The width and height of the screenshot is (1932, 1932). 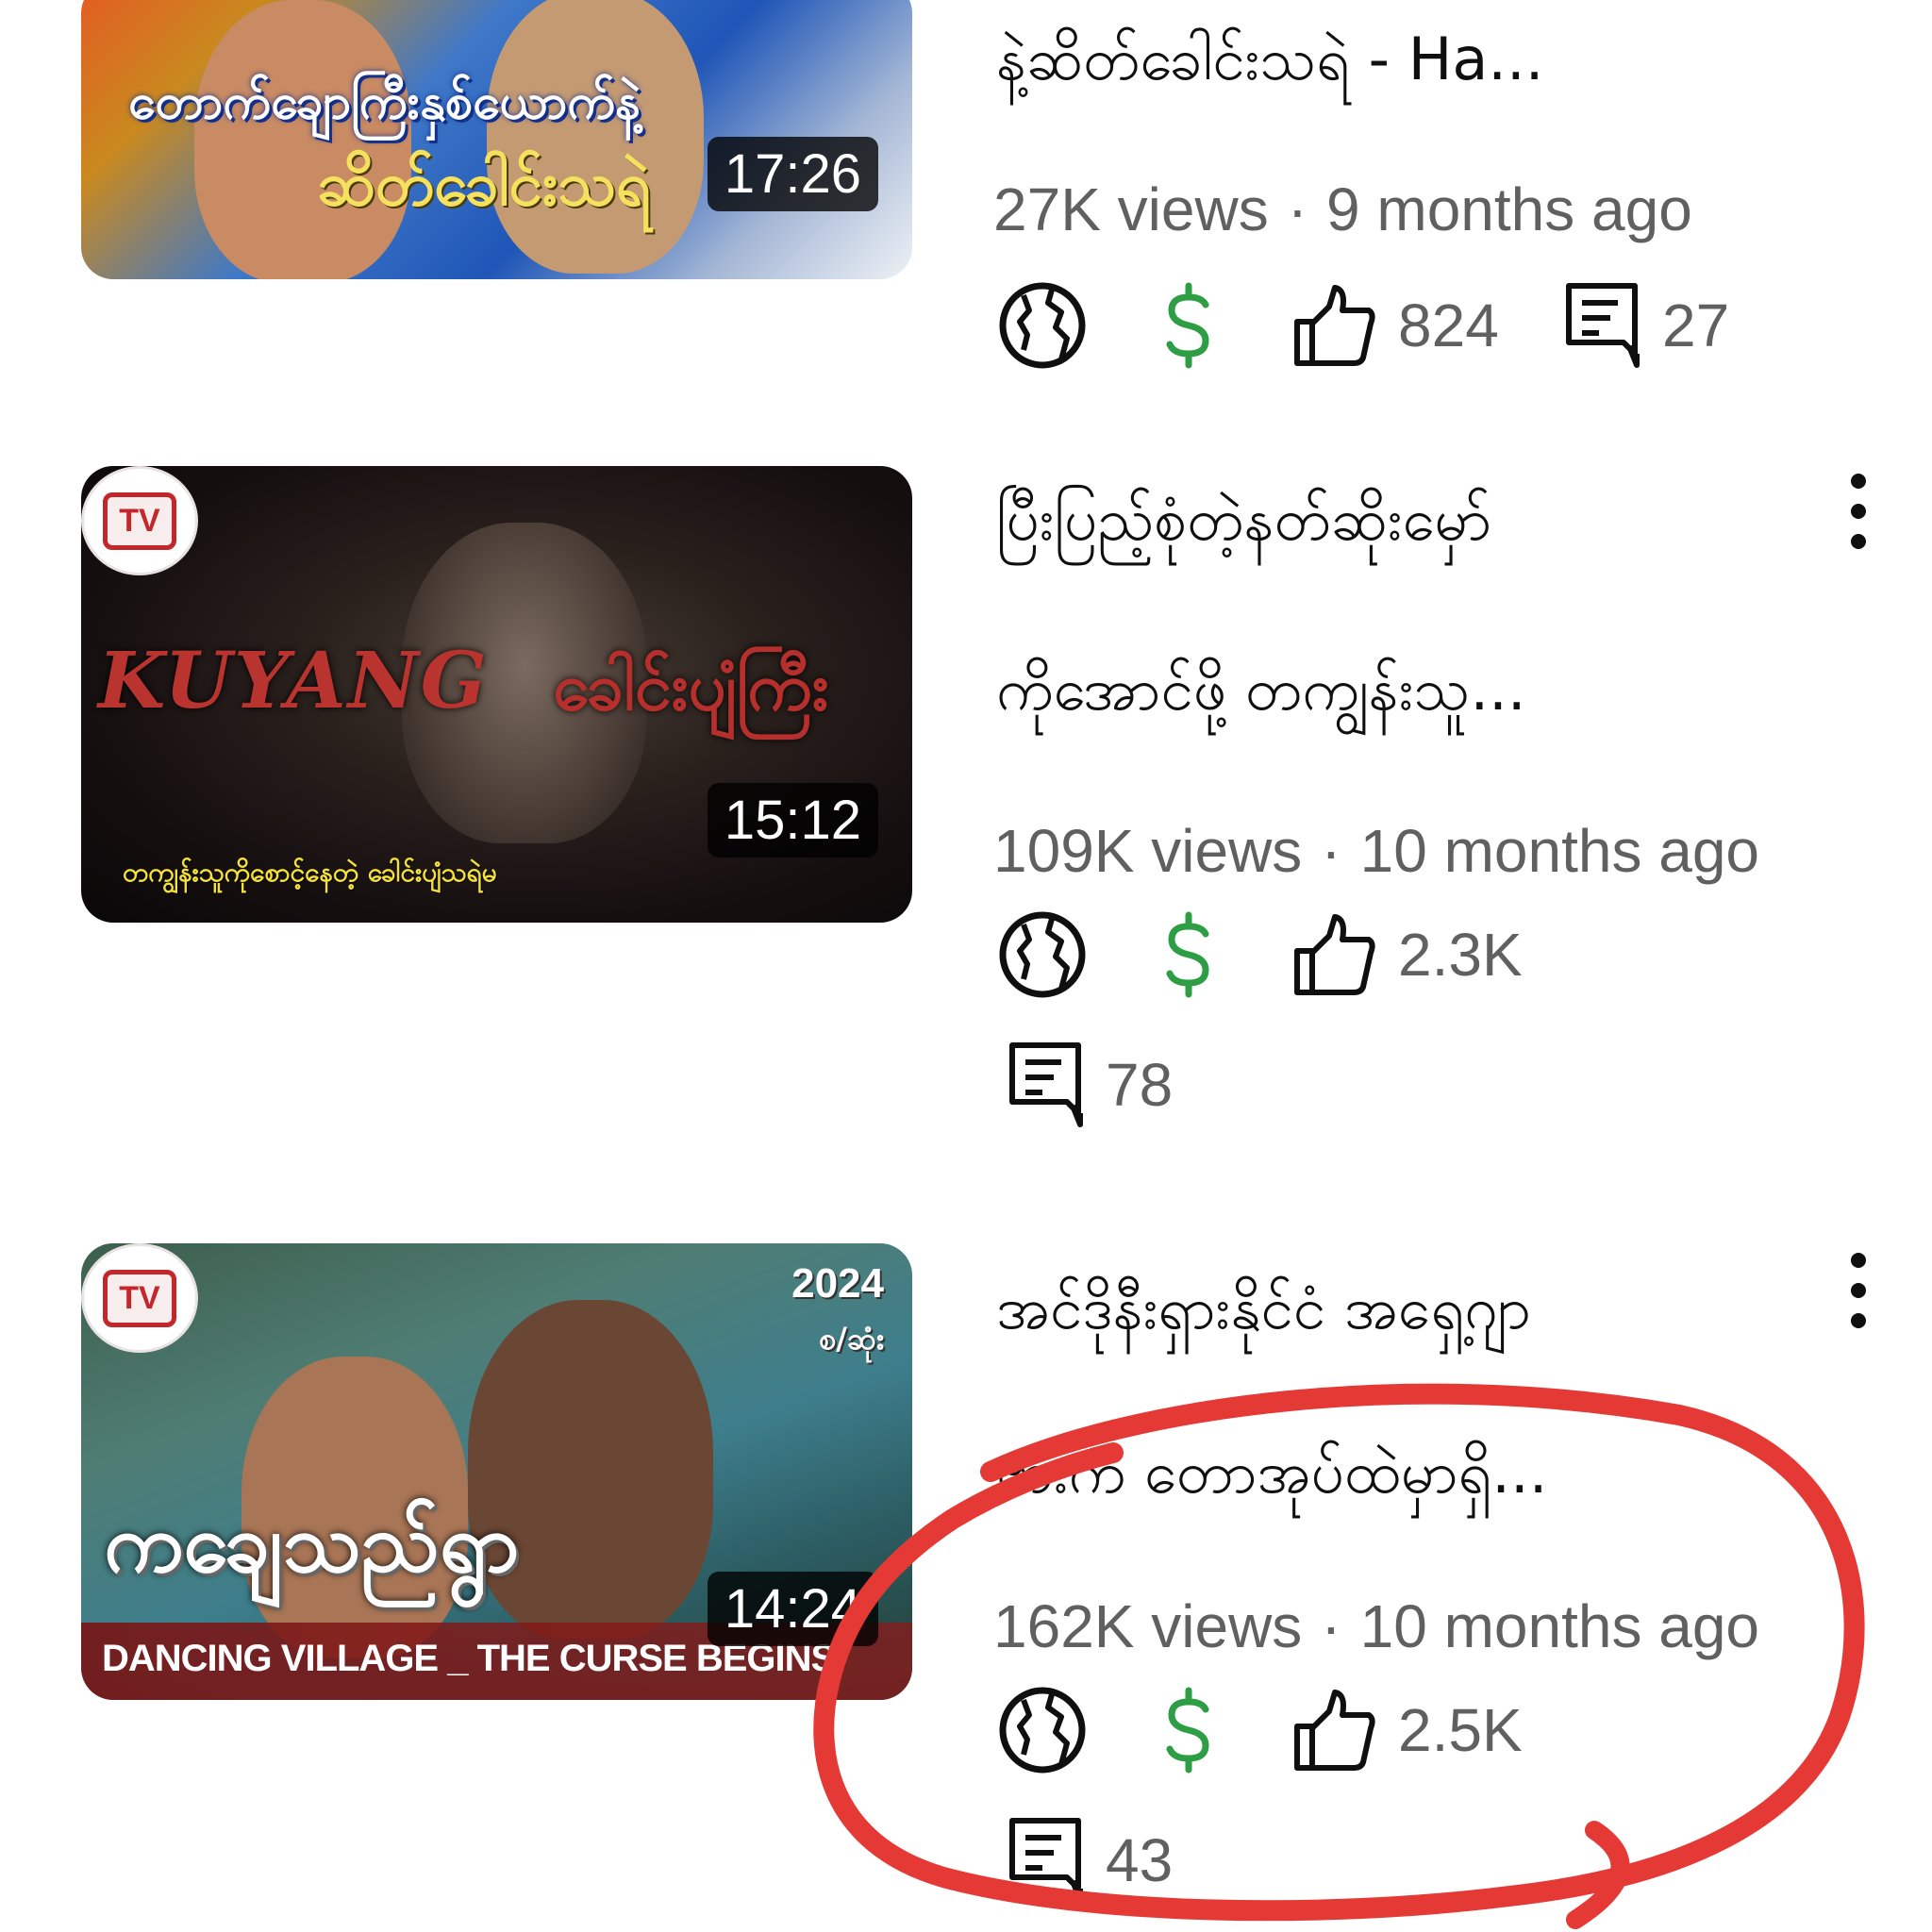 What do you see at coordinates (484, 185) in the screenshot?
I see `thumbnail-caption: ဆိတ်ခေါင်းသရဲ` at bounding box center [484, 185].